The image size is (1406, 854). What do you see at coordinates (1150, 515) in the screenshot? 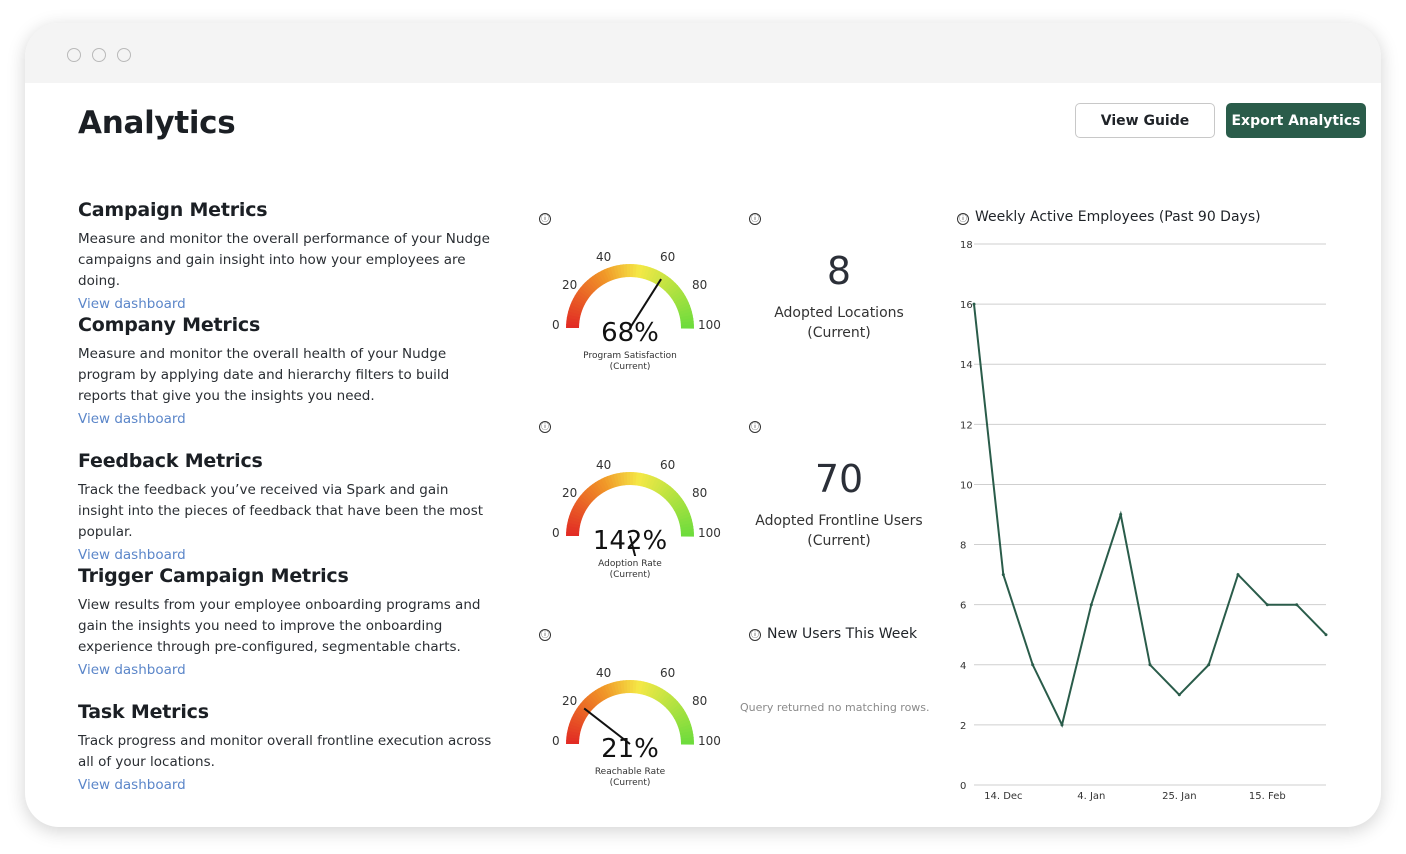
I see `series-line` at bounding box center [1150, 515].